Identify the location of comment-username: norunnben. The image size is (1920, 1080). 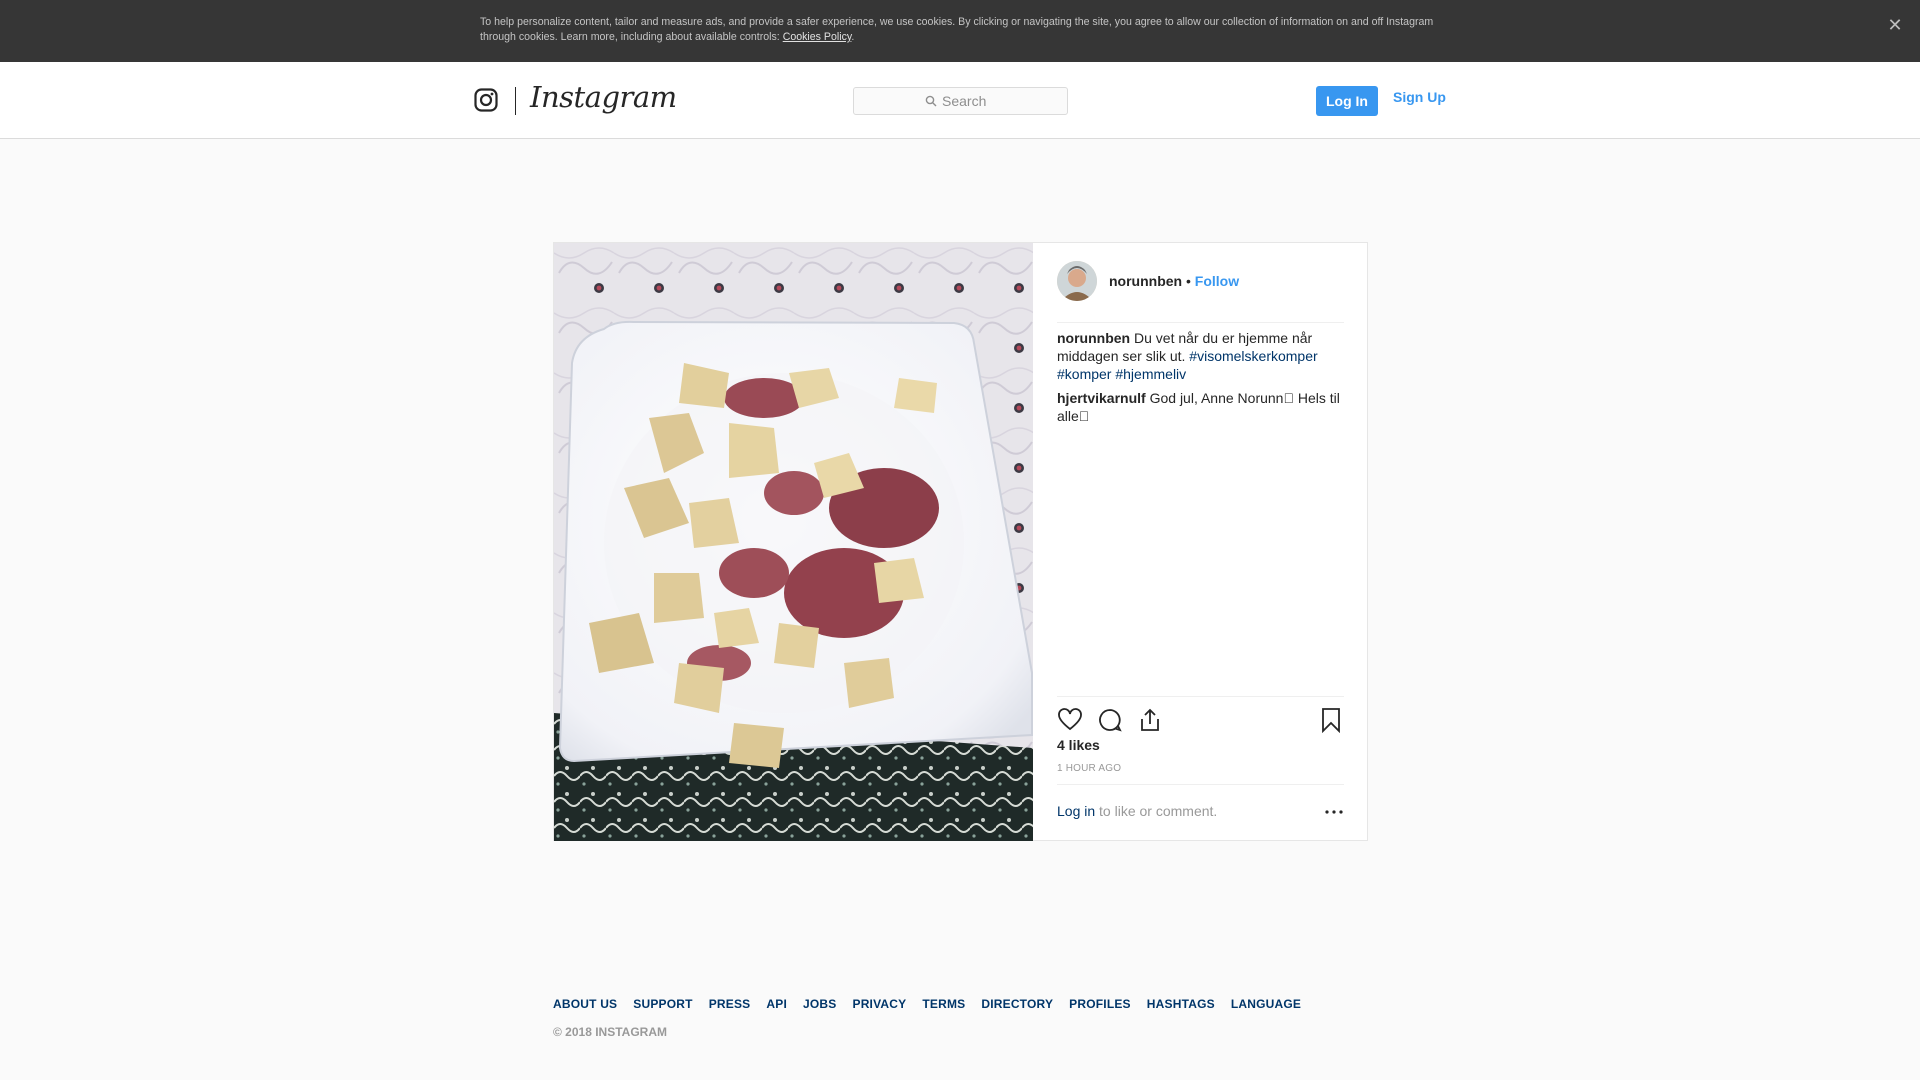
(1093, 338).